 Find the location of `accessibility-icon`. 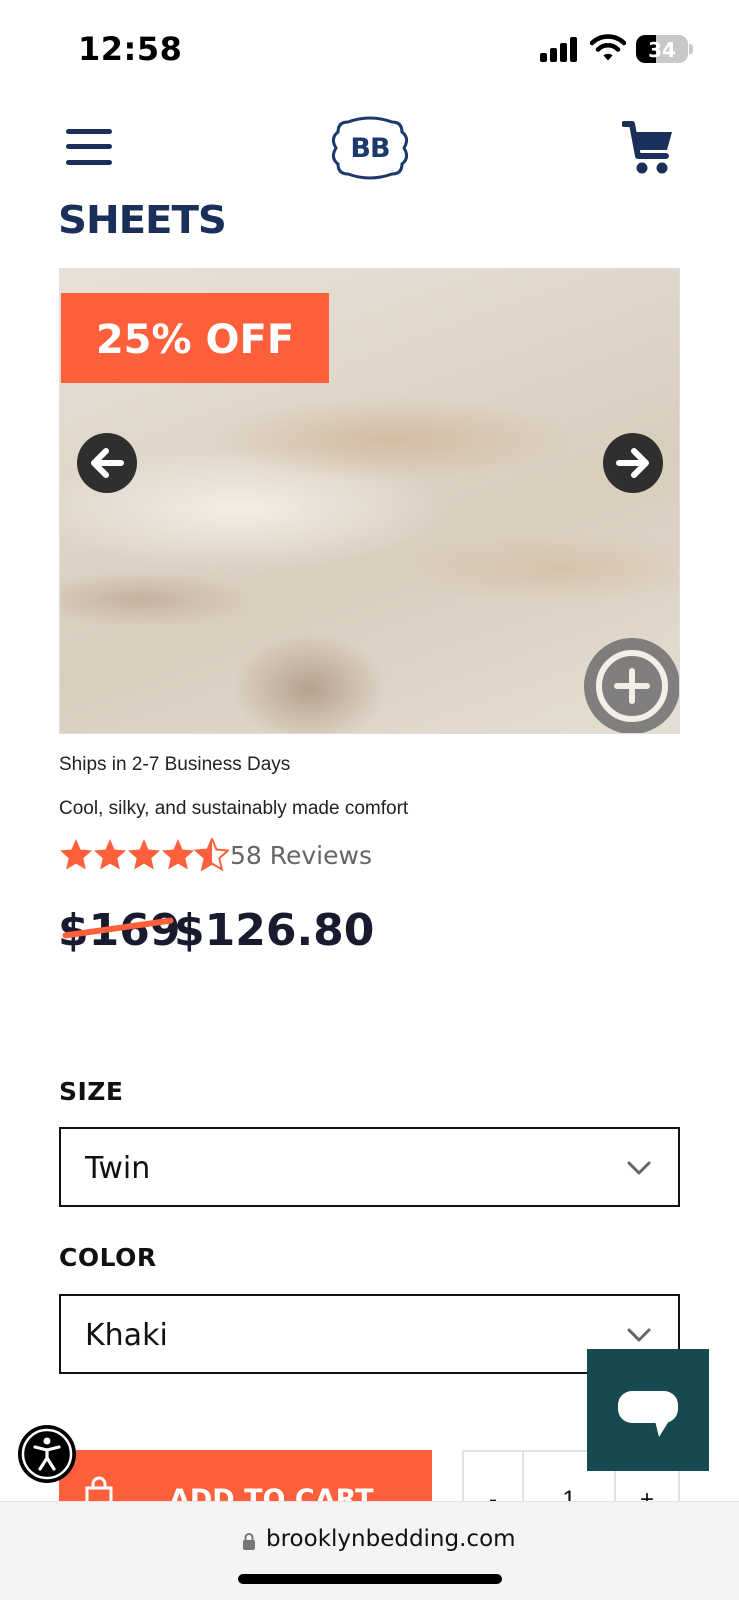

accessibility-icon is located at coordinates (47, 1454).